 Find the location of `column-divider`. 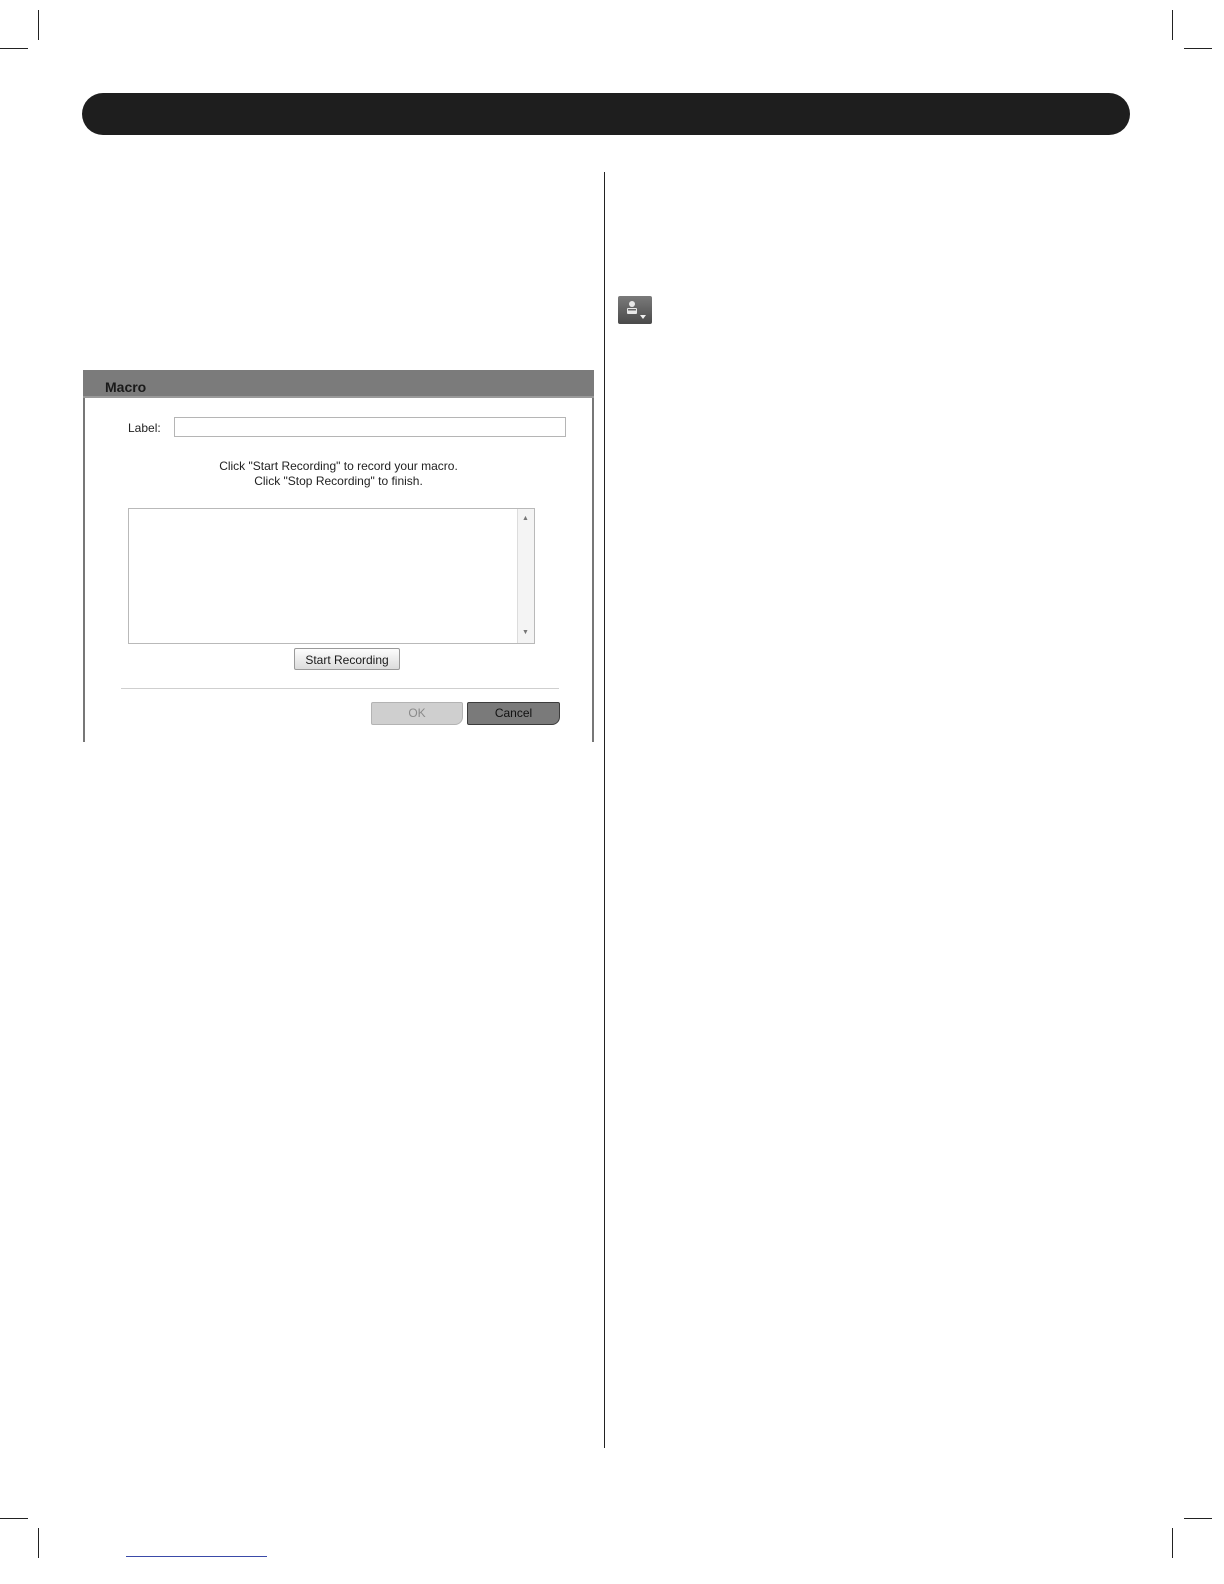

column-divider is located at coordinates (604, 810).